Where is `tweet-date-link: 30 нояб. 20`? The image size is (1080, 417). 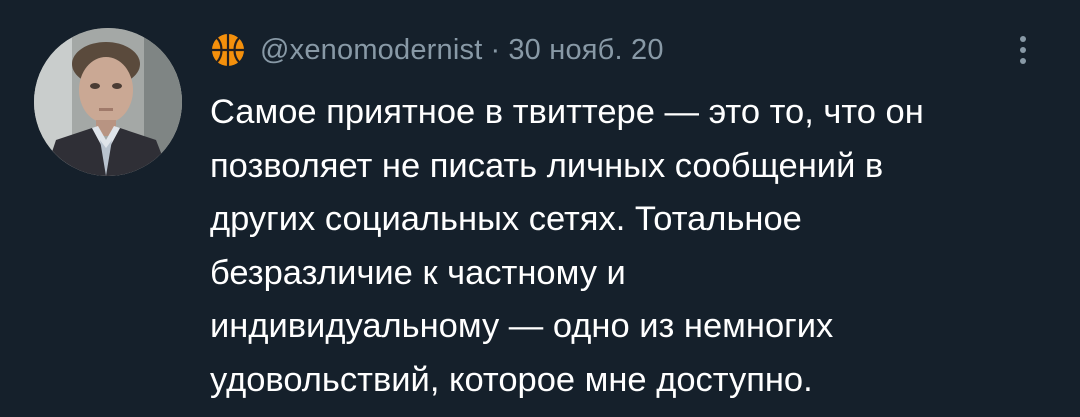
tweet-date-link: 30 нояб. 20 is located at coordinates (585, 50).